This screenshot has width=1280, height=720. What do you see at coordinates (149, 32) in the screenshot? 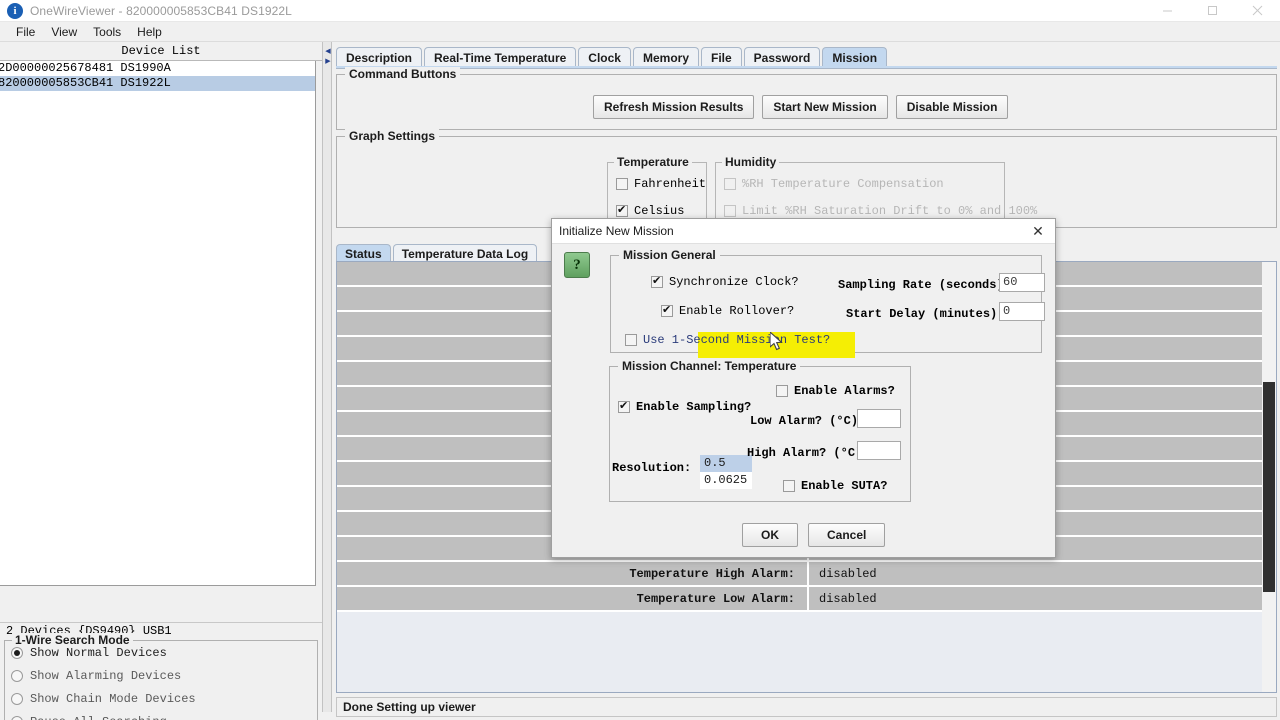
I see `menu-help: Help` at bounding box center [149, 32].